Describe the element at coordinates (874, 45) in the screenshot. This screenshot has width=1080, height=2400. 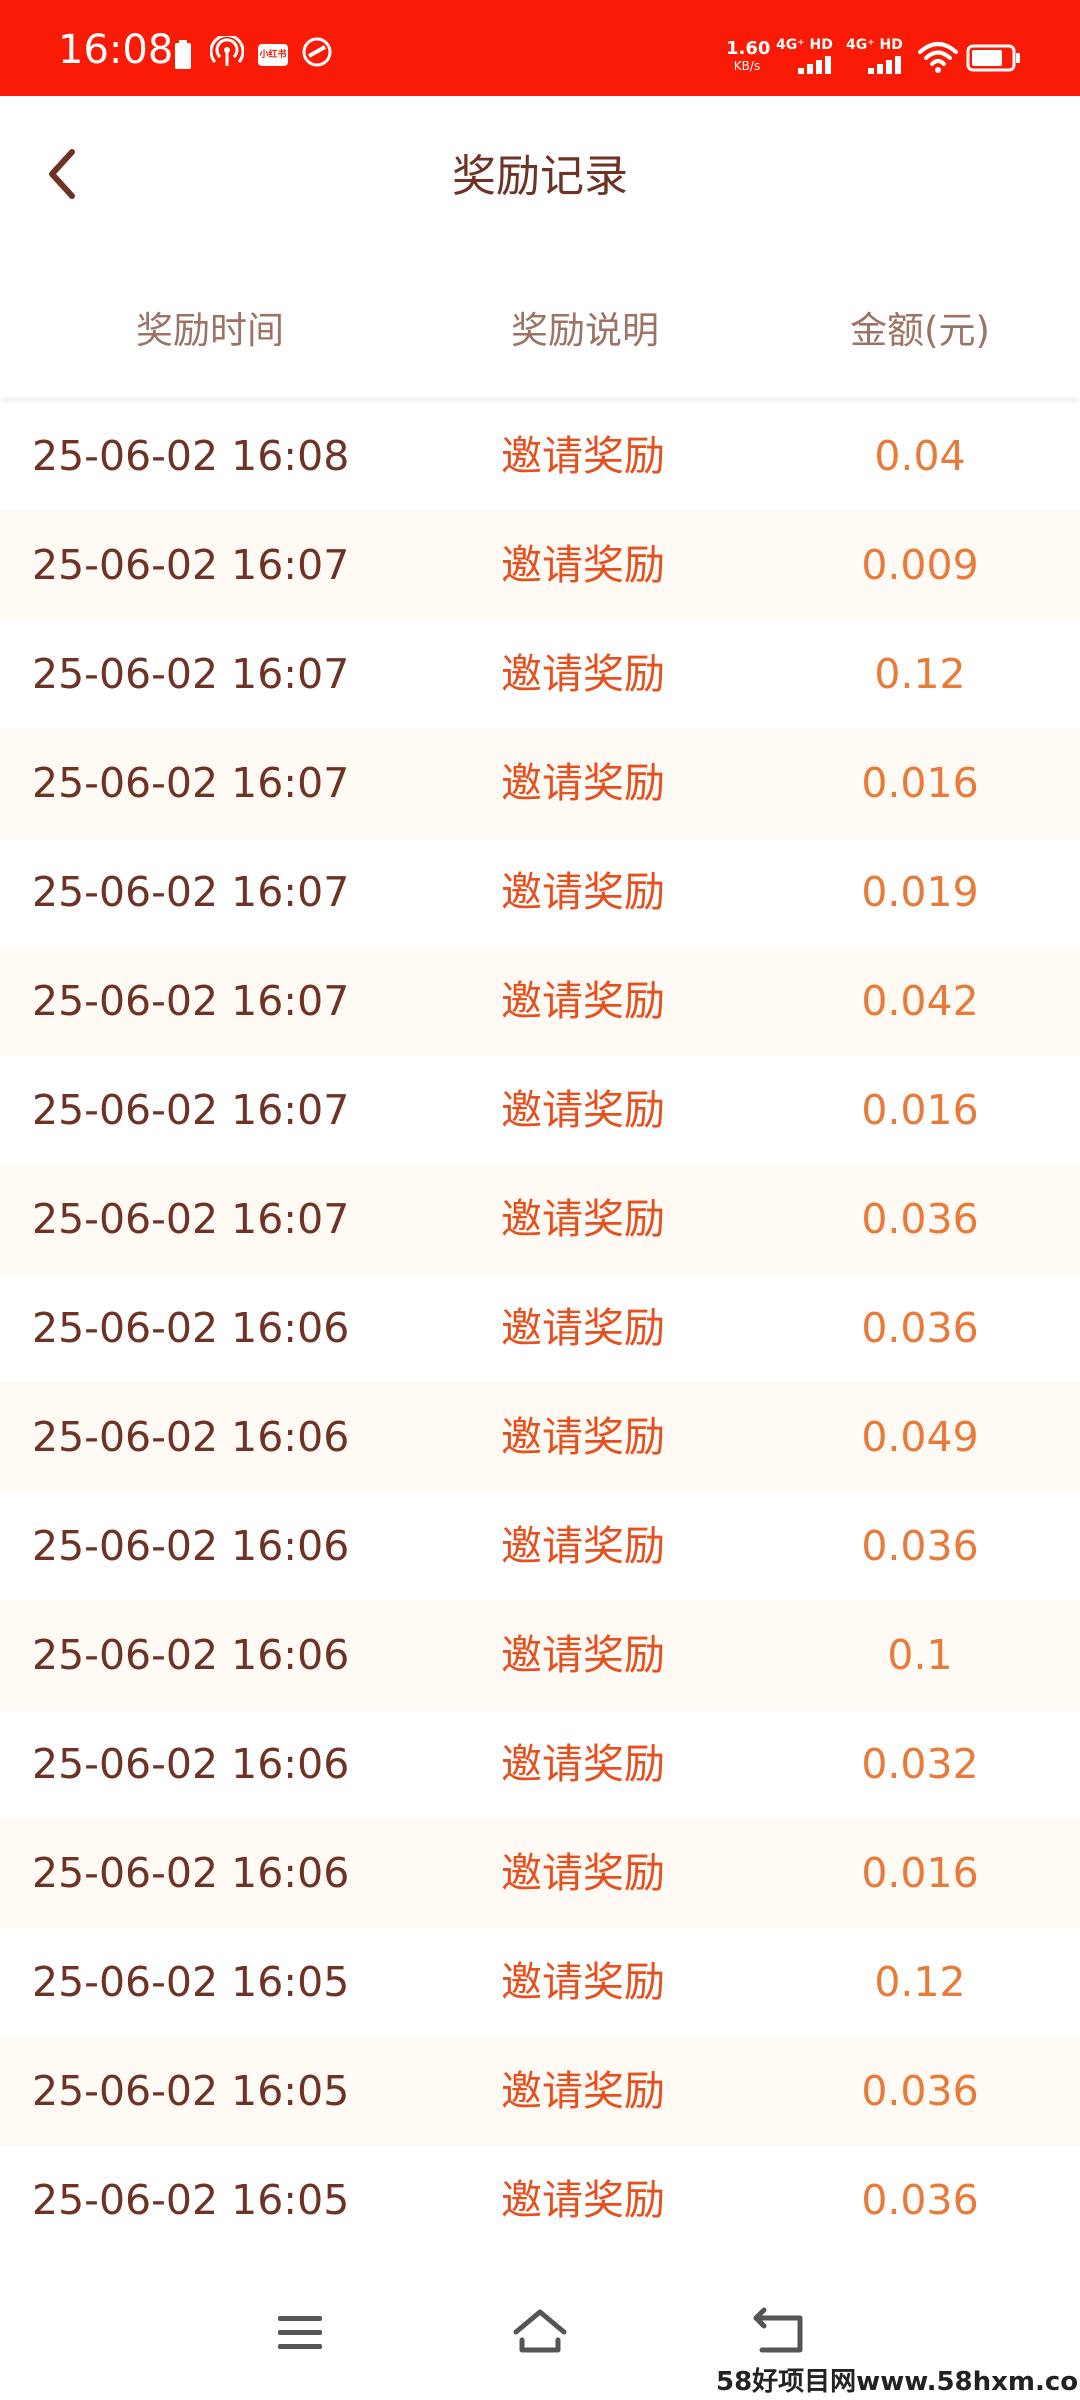
I see `sim2-label: 4G⁺ HD` at that location.